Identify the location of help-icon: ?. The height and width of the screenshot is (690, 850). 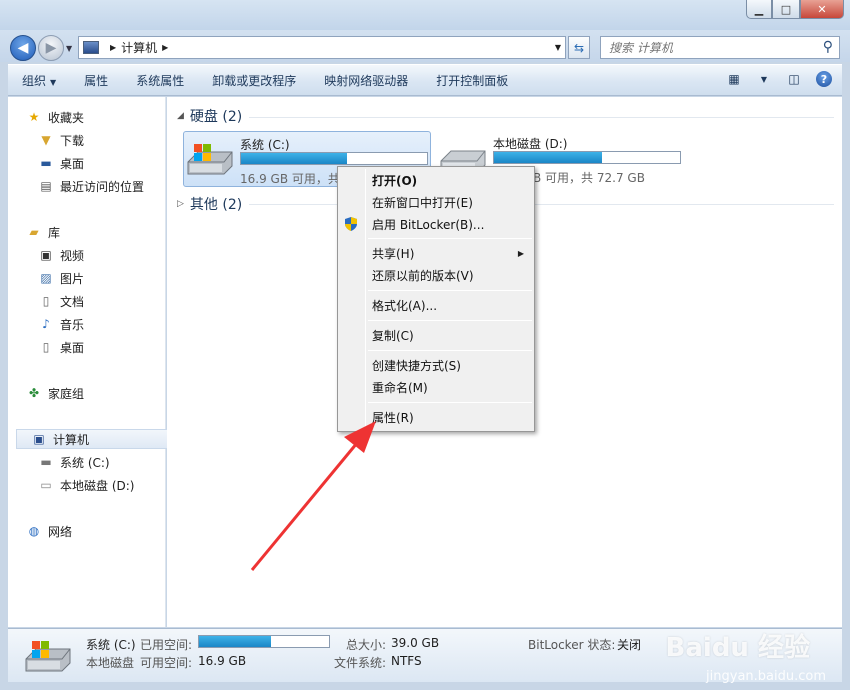
(824, 79).